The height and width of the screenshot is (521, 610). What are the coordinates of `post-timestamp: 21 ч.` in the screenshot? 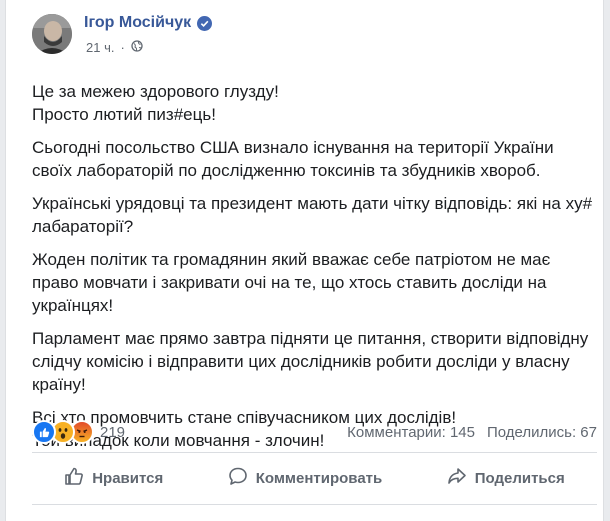 It's located at (100, 48).